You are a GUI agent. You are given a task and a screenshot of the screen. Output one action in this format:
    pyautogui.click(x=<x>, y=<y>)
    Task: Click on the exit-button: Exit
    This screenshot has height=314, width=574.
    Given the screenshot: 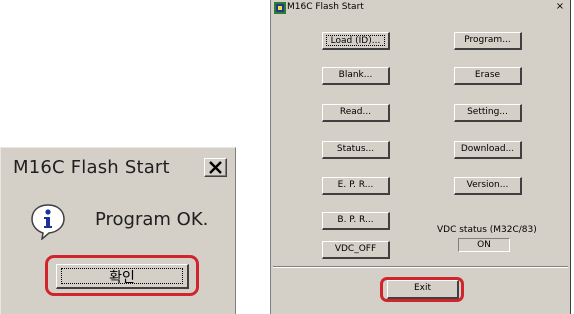 What is the action you would take?
    pyautogui.click(x=423, y=289)
    